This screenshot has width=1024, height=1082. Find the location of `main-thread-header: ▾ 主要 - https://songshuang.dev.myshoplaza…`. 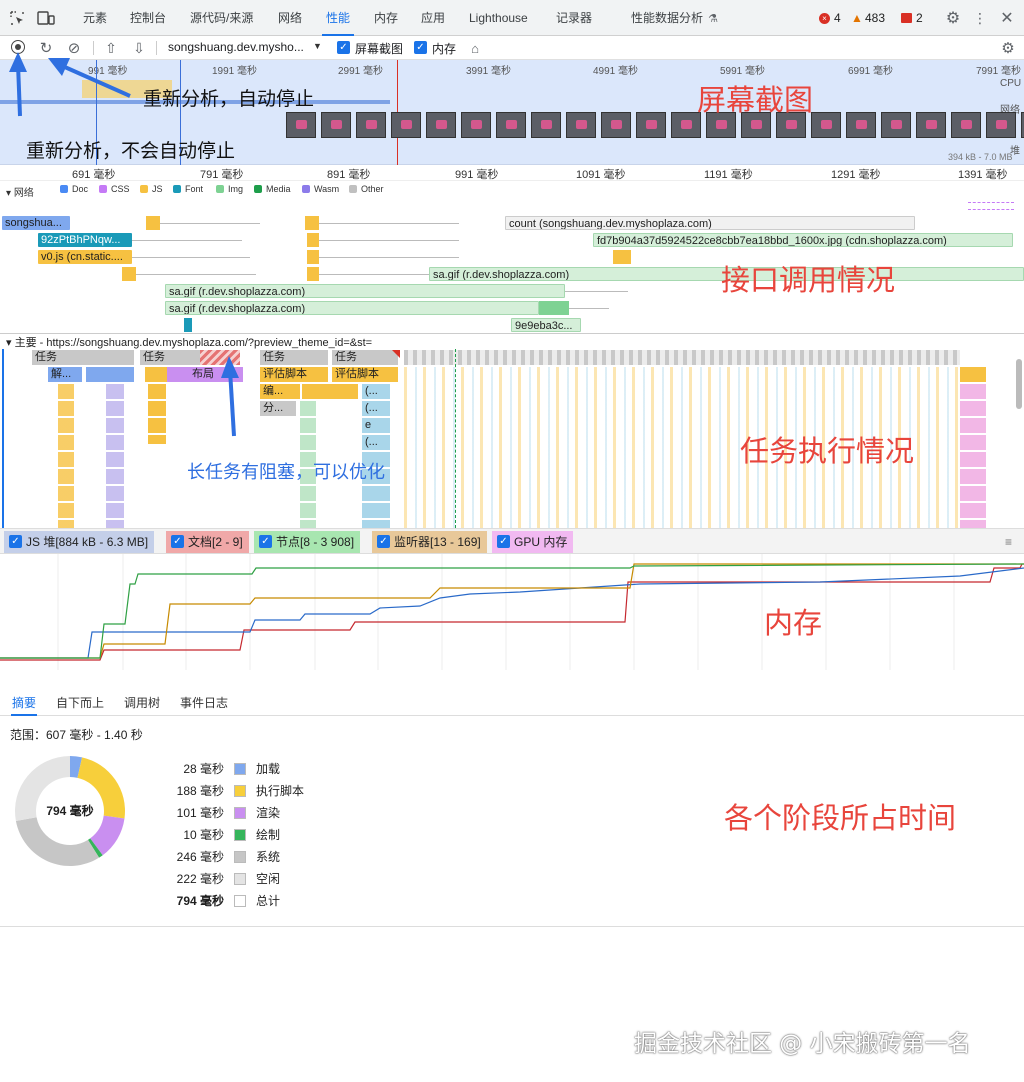

main-thread-header: ▾ 主要 - https://songshuang.dev.myshoplaza… is located at coordinates (512, 341).